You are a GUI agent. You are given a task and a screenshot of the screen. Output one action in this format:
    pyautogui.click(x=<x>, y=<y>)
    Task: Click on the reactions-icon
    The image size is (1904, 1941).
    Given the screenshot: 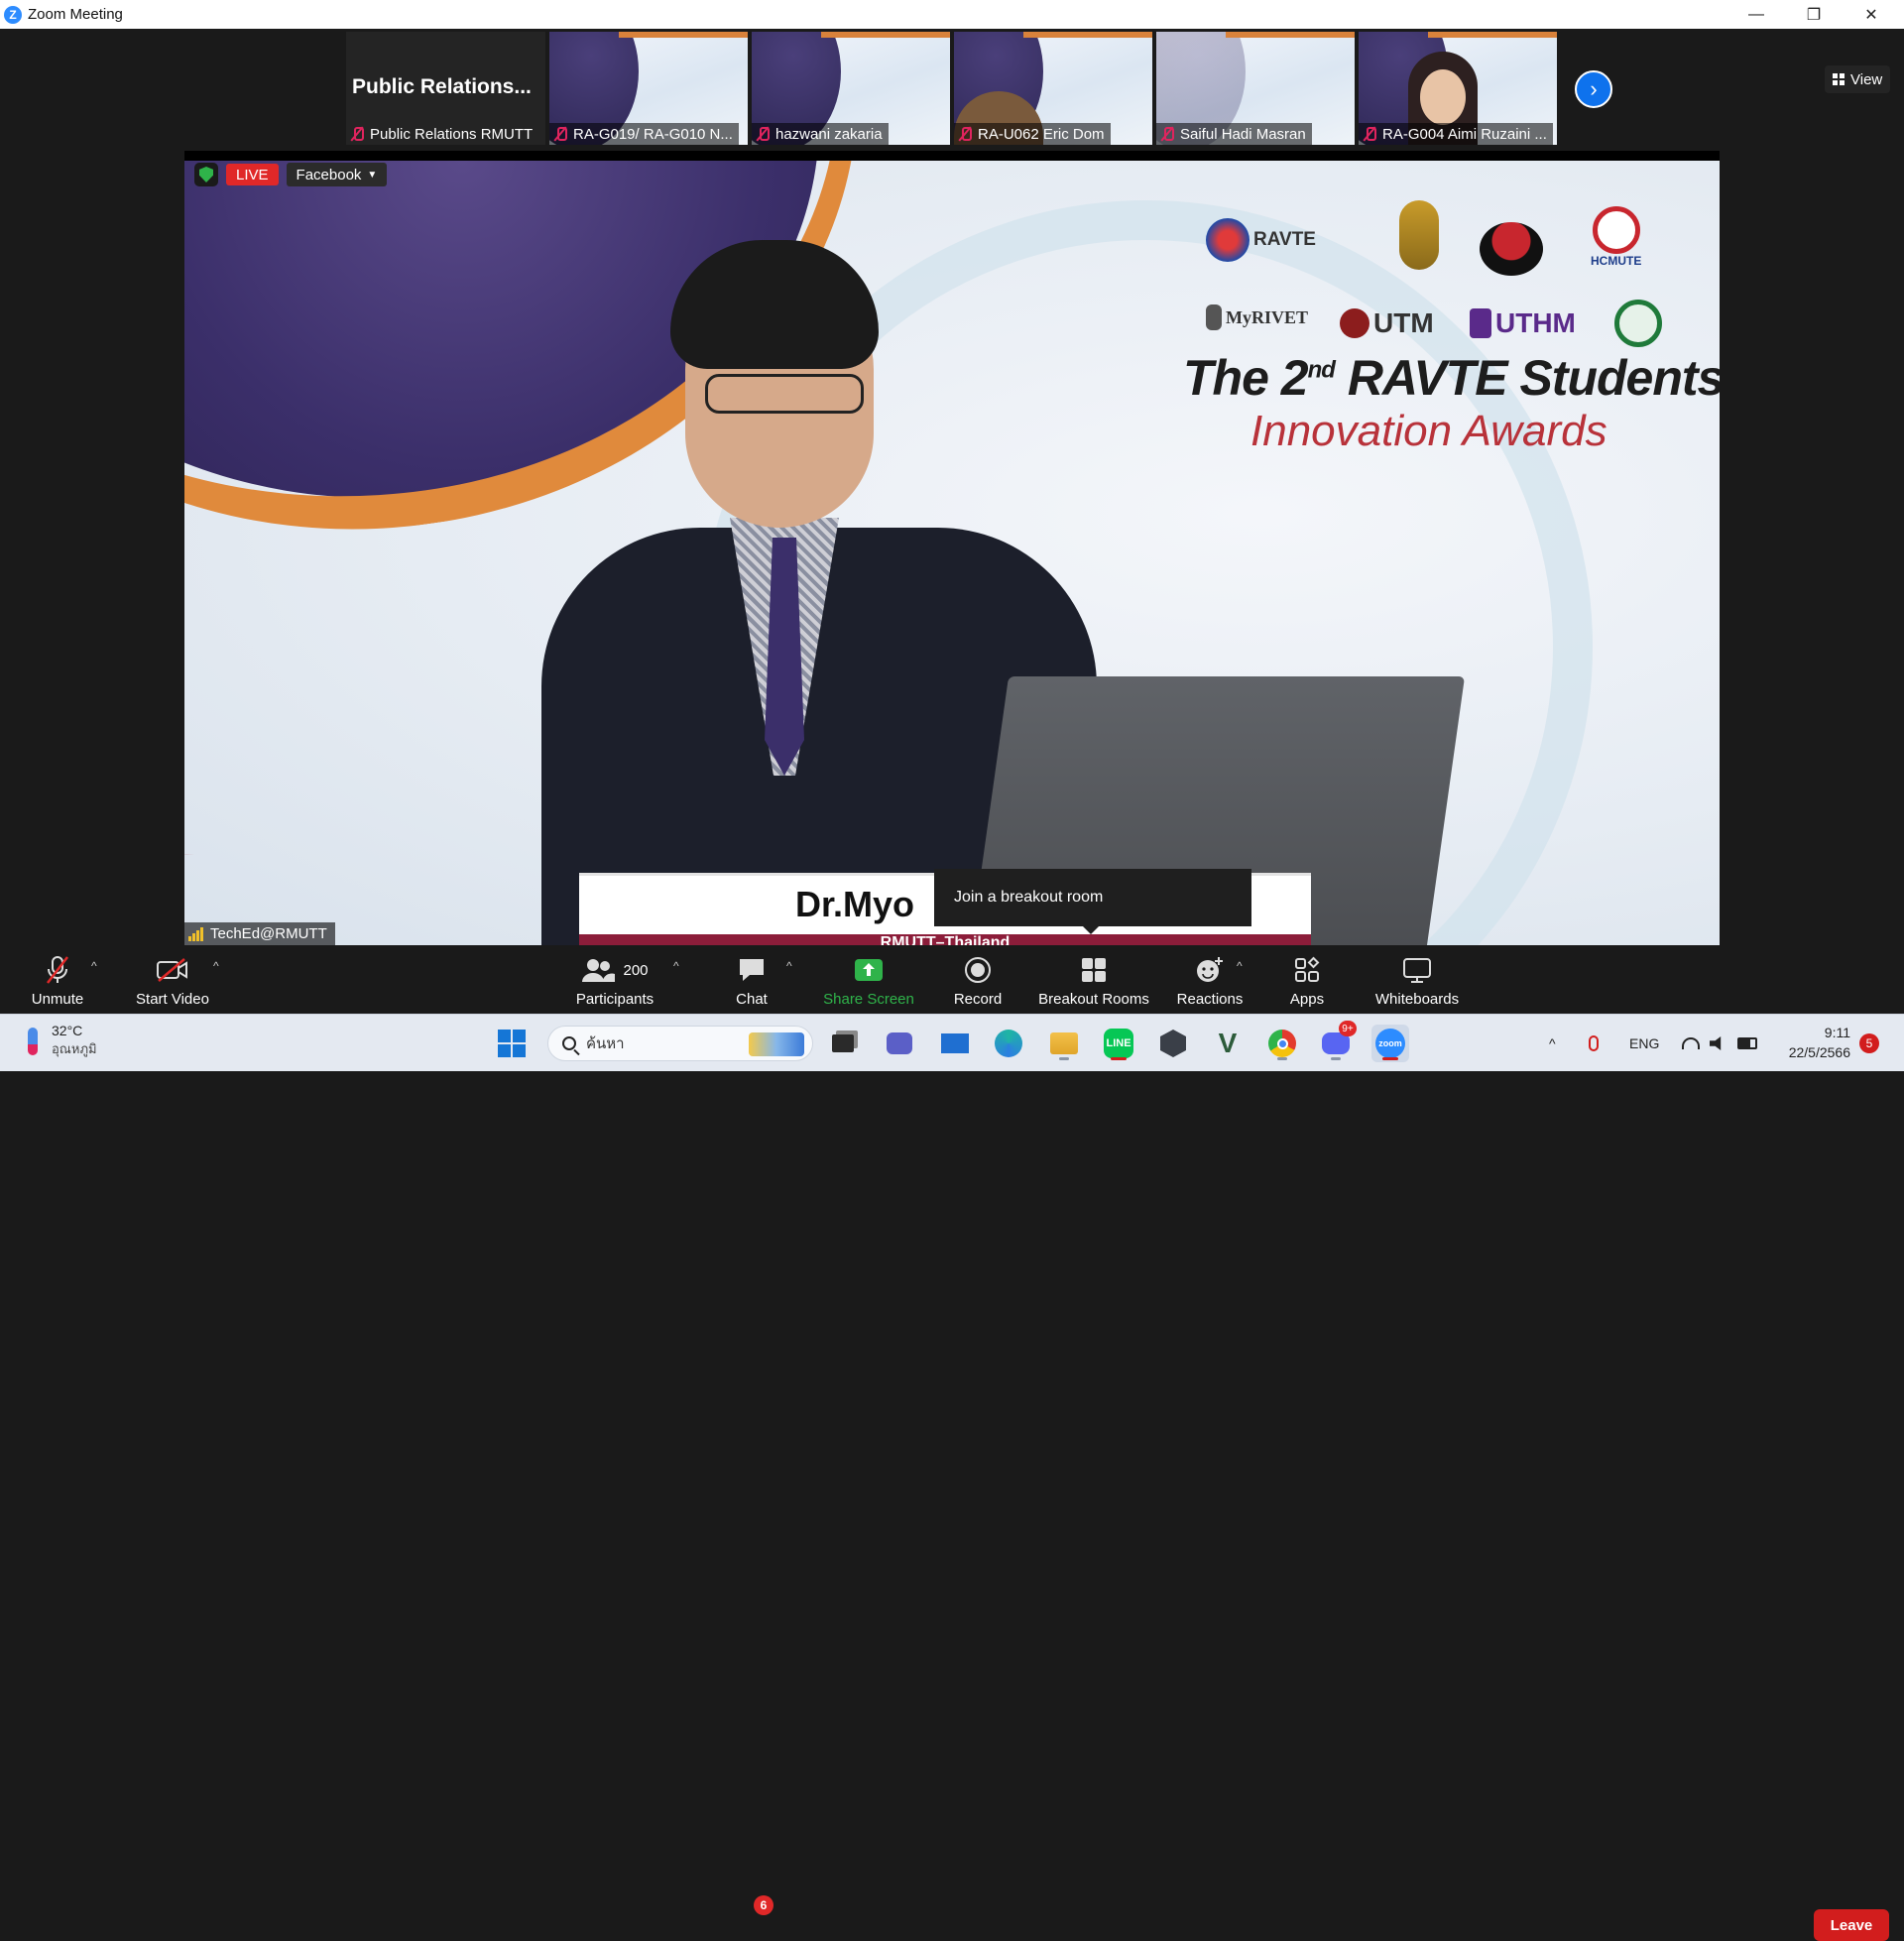 What is the action you would take?
    pyautogui.click(x=1210, y=970)
    